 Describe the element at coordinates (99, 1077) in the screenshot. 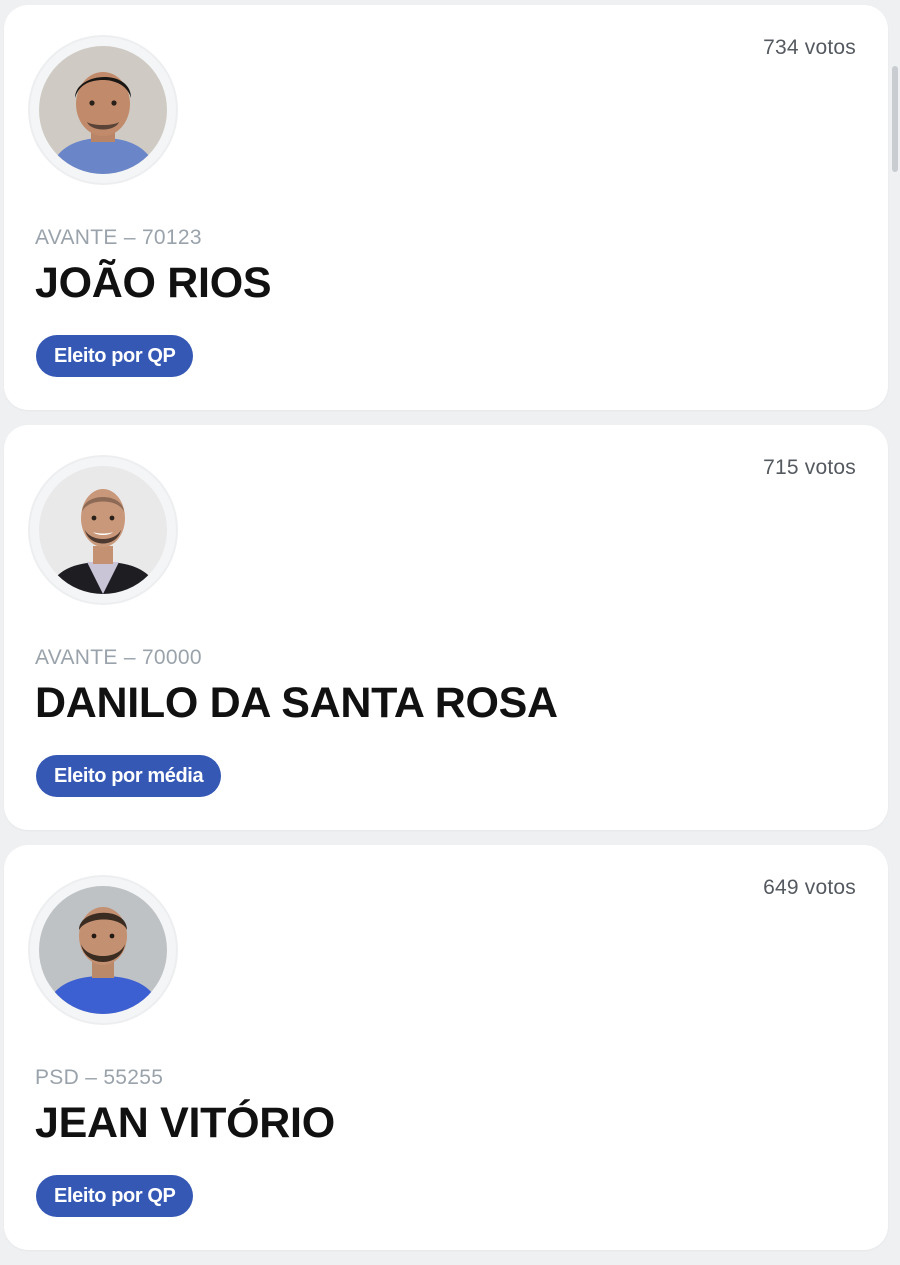

I see `party-number: PSD – 55255` at that location.